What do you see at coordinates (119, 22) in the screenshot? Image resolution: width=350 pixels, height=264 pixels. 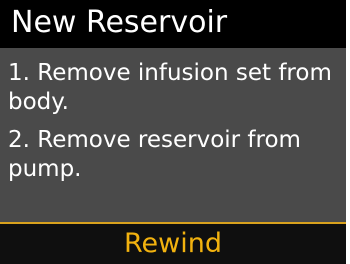 I see `screen-title: New Reservoir` at bounding box center [119, 22].